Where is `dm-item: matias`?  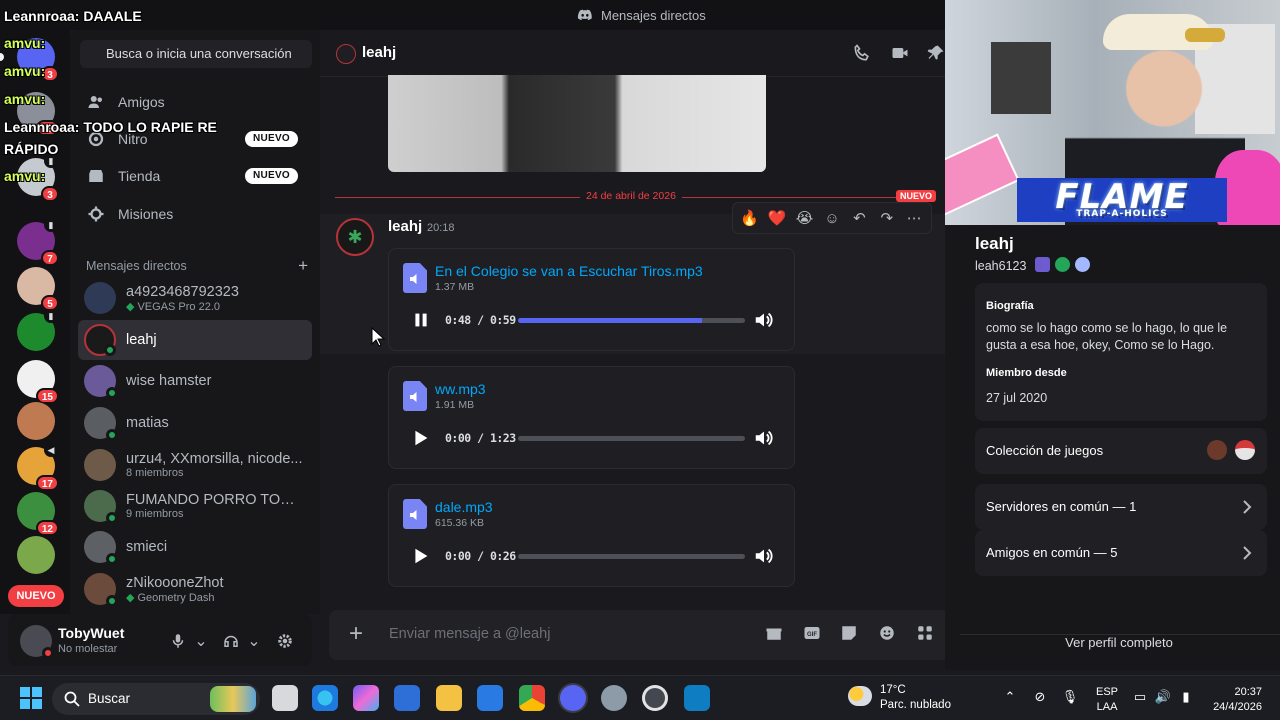
dm-item: matias is located at coordinates (195, 423).